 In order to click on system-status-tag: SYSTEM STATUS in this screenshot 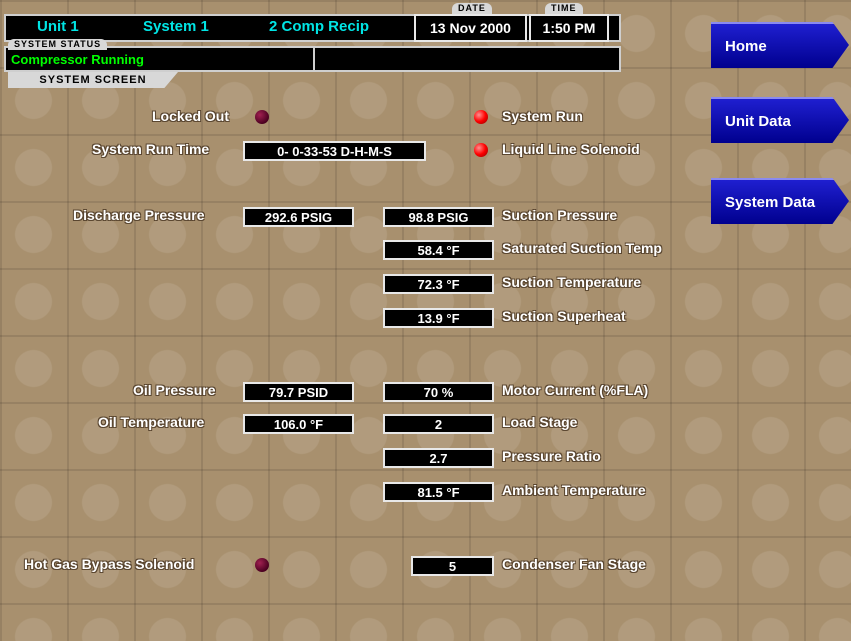, I will do `click(58, 44)`.